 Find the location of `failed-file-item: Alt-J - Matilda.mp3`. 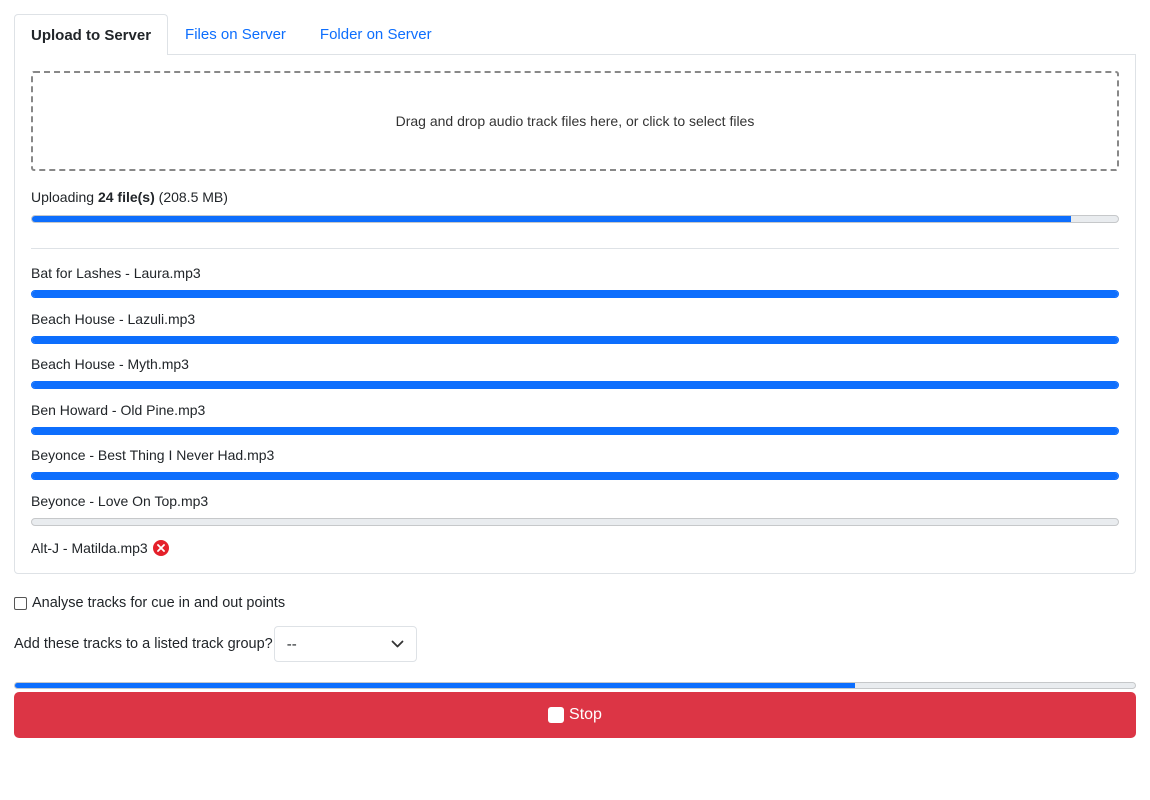

failed-file-item: Alt-J - Matilda.mp3 is located at coordinates (575, 548).